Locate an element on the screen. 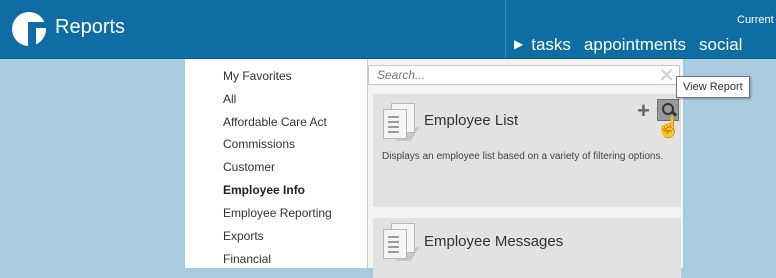  nav-item-appointments: appointments is located at coordinates (635, 44).